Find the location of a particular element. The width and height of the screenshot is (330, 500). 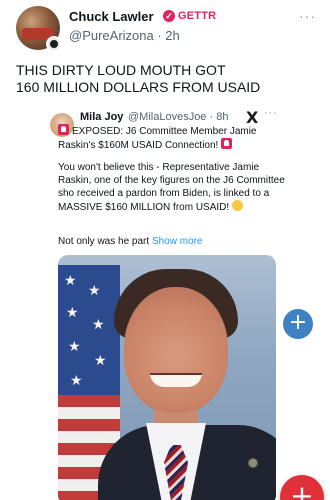

portrait-smile is located at coordinates (176, 380).